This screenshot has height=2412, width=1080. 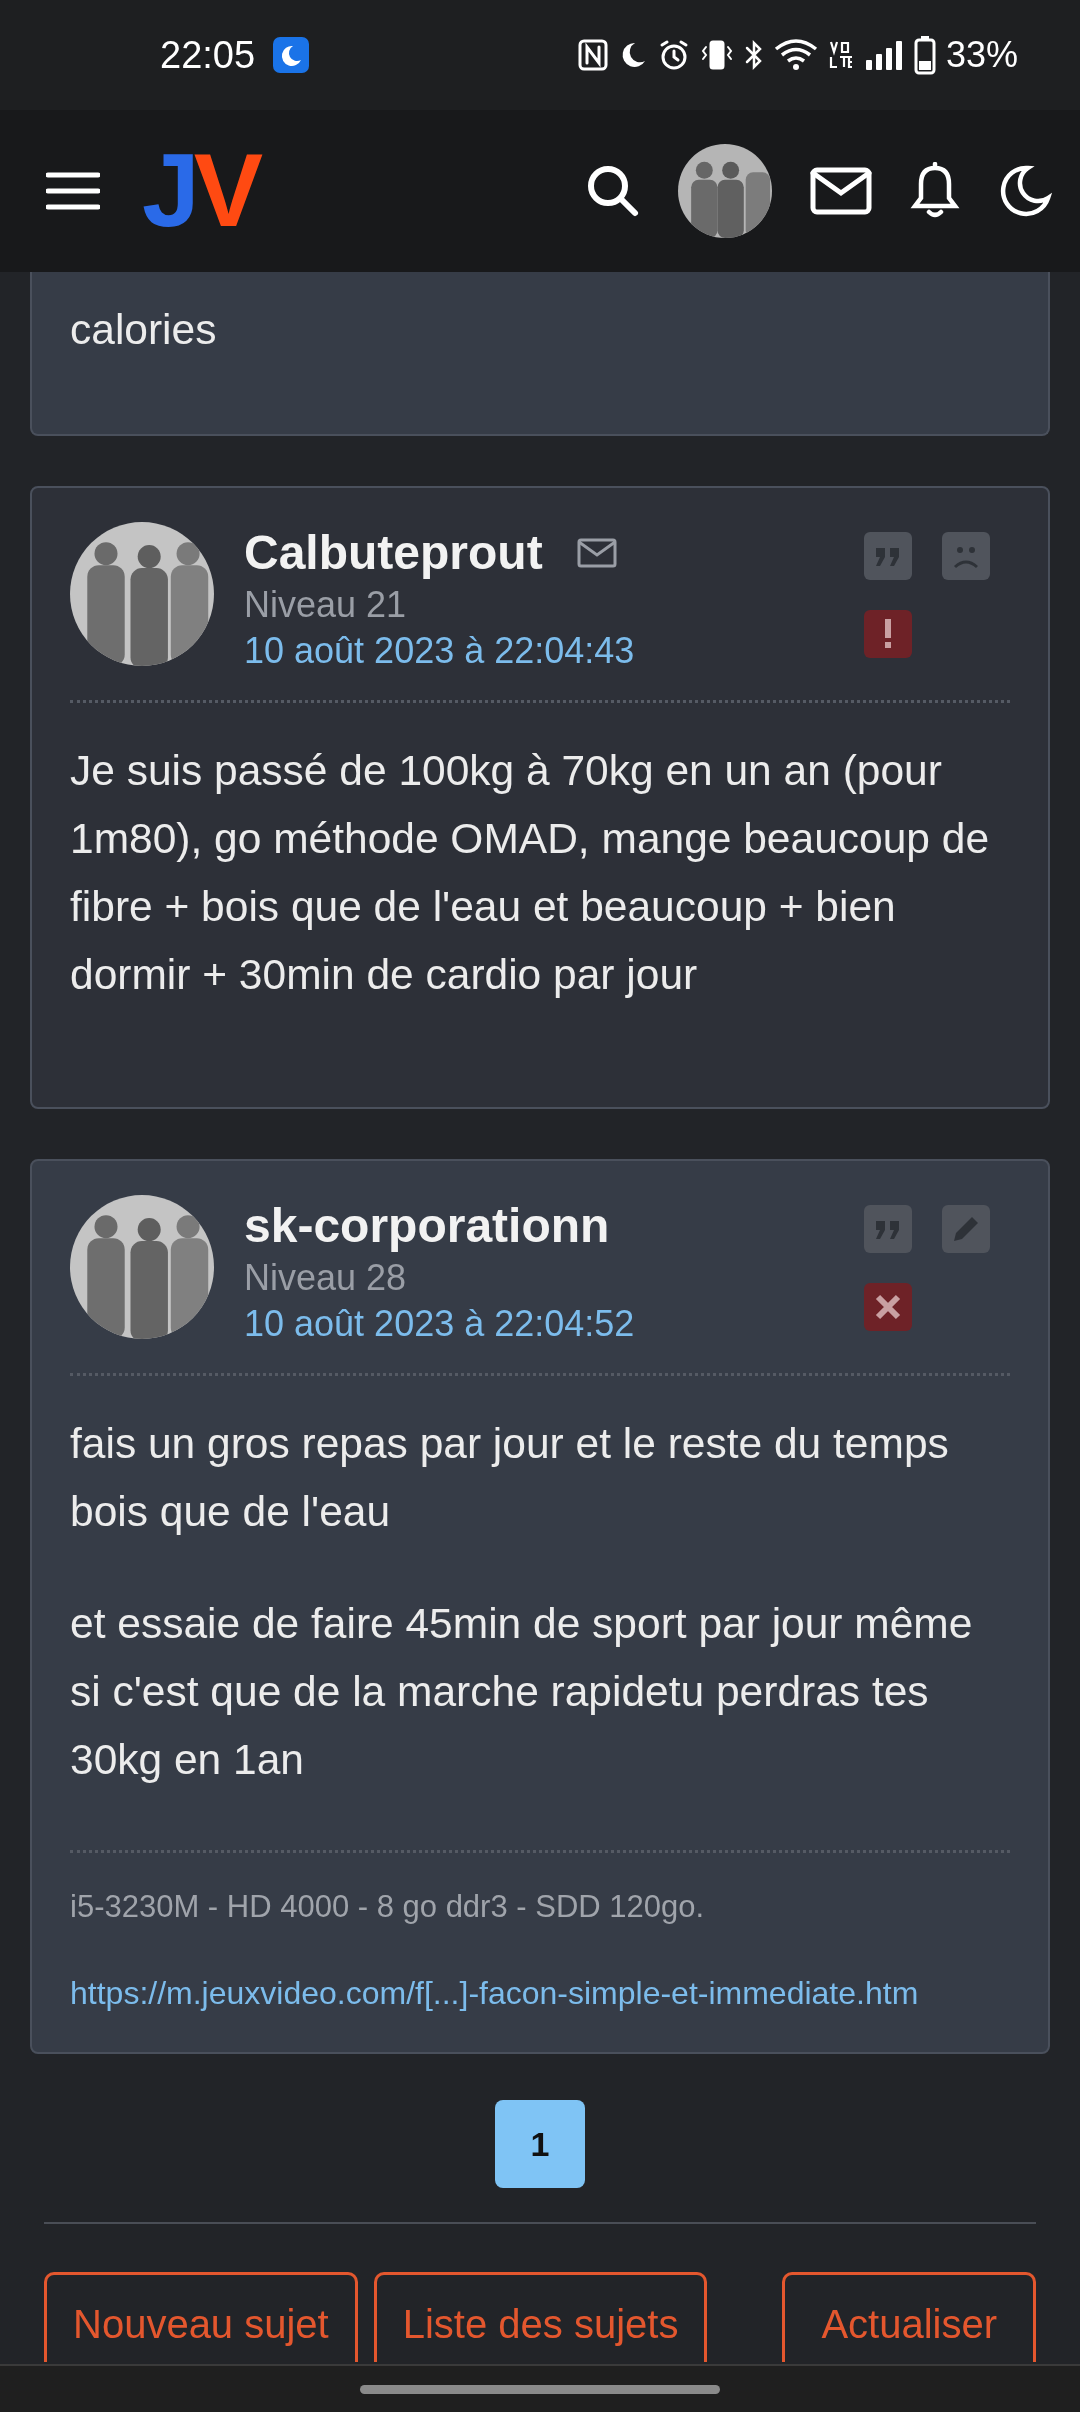 I want to click on author-name: sk-corporationn, so click(x=427, y=1226).